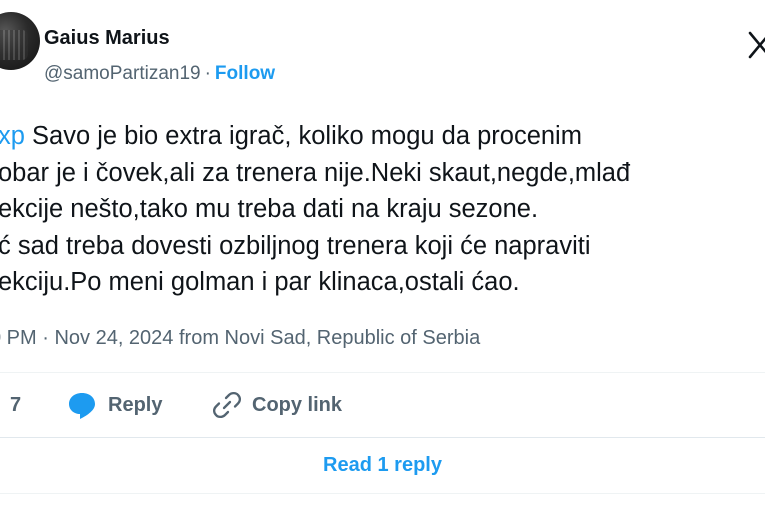 The height and width of the screenshot is (510, 765). What do you see at coordinates (12, 136) in the screenshot?
I see `mention-link: xp` at bounding box center [12, 136].